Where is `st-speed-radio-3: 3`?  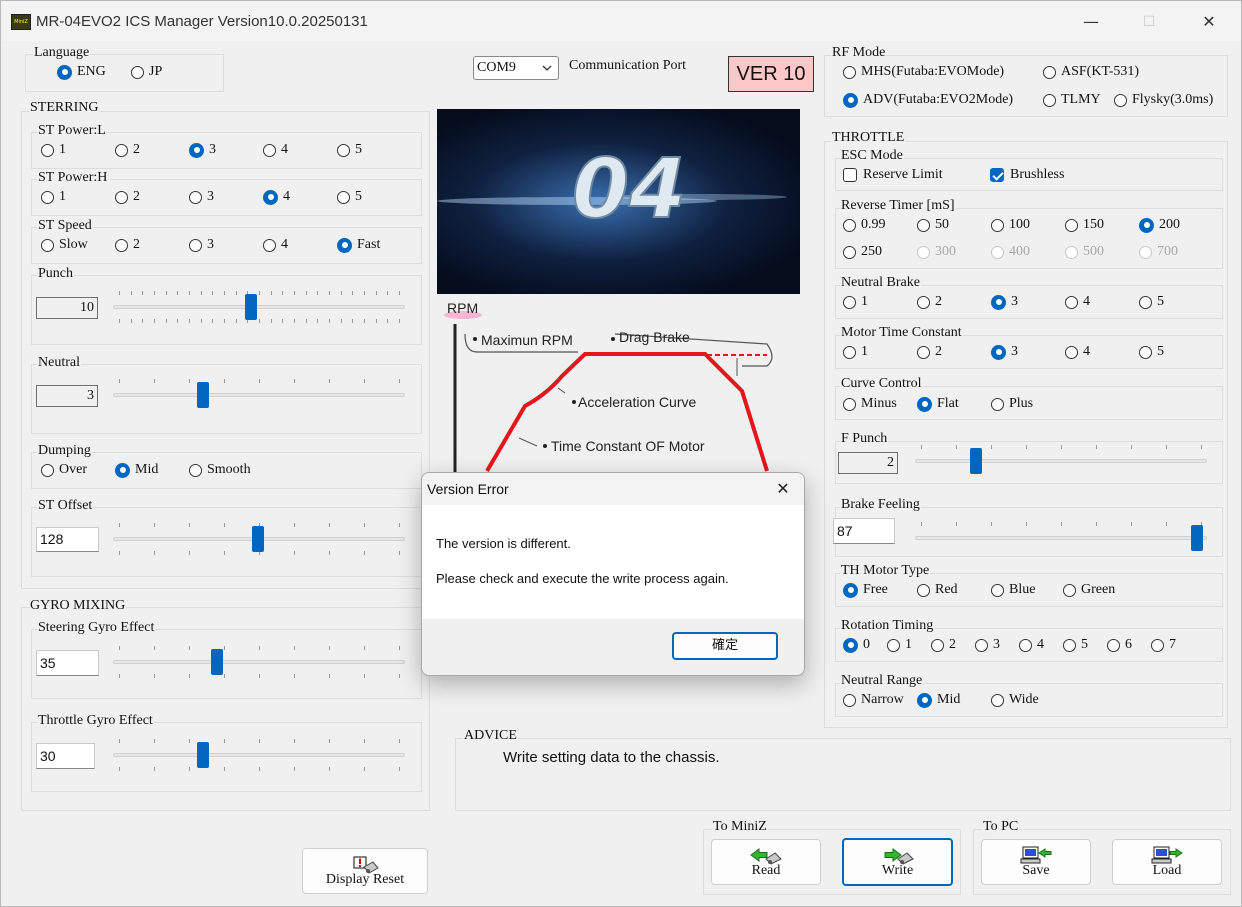
st-speed-radio-3: 3 is located at coordinates (201, 245).